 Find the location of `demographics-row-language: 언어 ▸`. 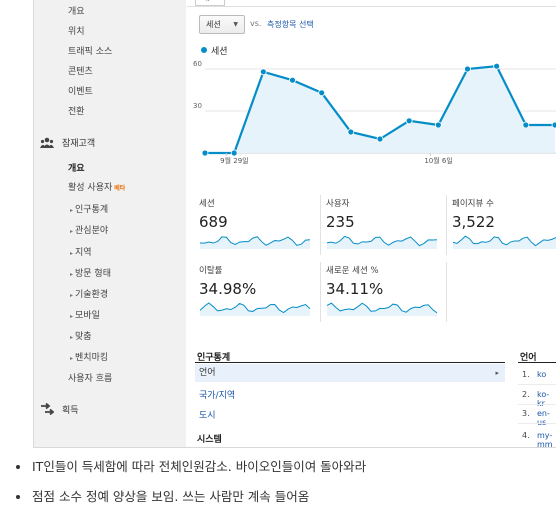

demographics-row-language: 언어 ▸ is located at coordinates (350, 373).